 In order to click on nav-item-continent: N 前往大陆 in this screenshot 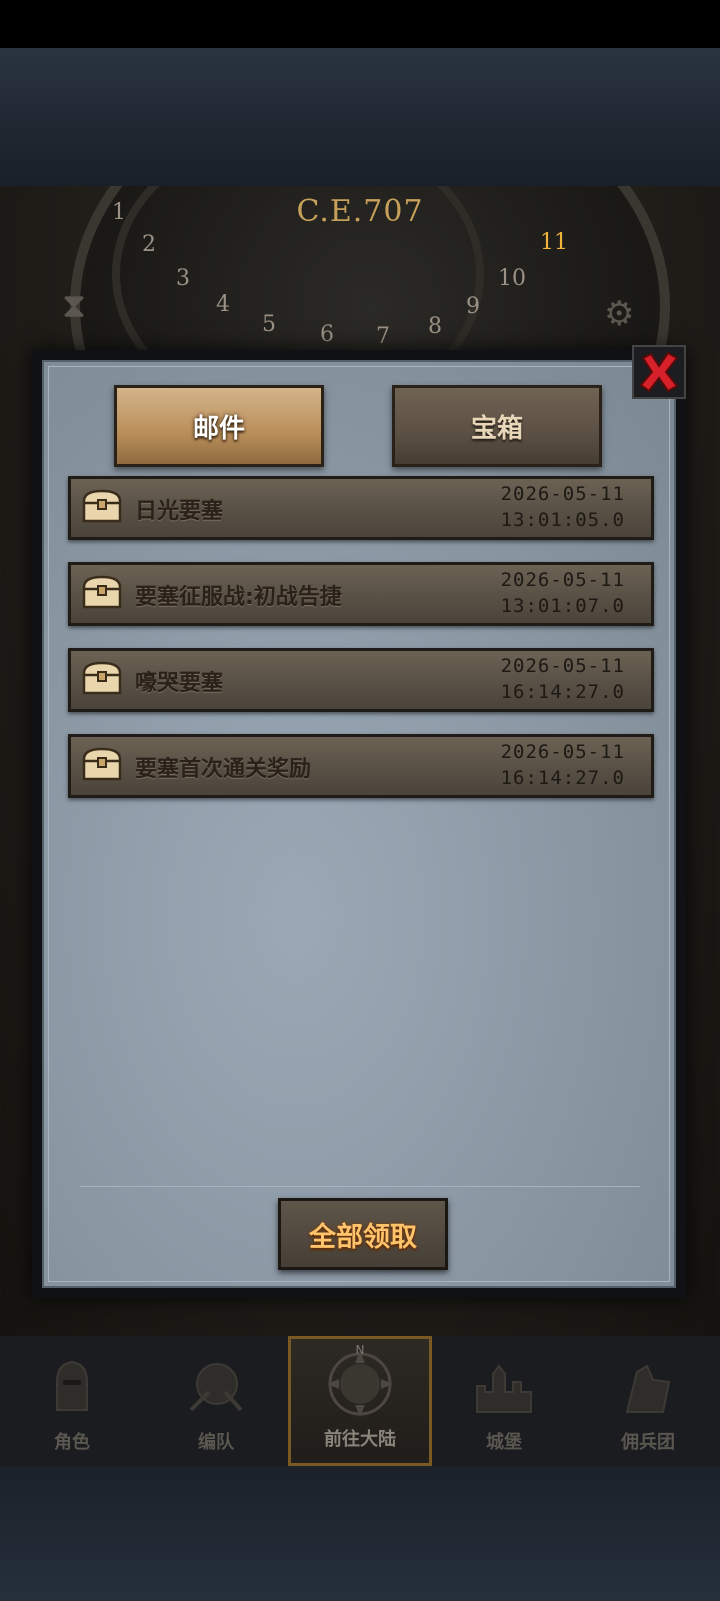, I will do `click(360, 1401)`.